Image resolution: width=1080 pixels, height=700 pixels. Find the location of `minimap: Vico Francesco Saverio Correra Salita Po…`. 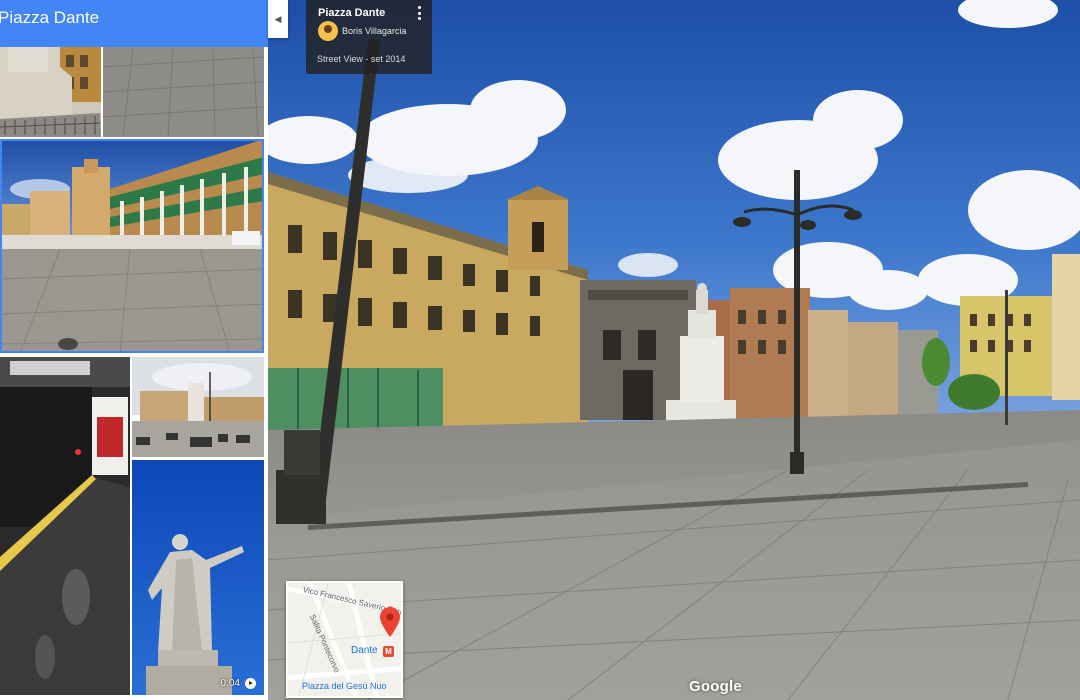

minimap: Vico Francesco Saverio Correra Salita Po… is located at coordinates (344, 639).